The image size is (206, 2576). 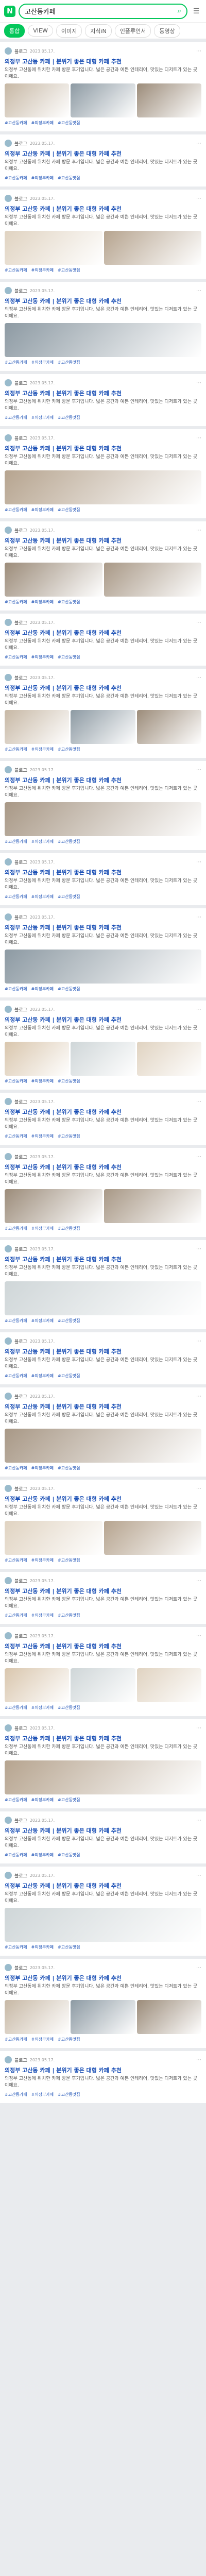 I want to click on search-input: 고산동카페 ⌕, so click(x=103, y=11).